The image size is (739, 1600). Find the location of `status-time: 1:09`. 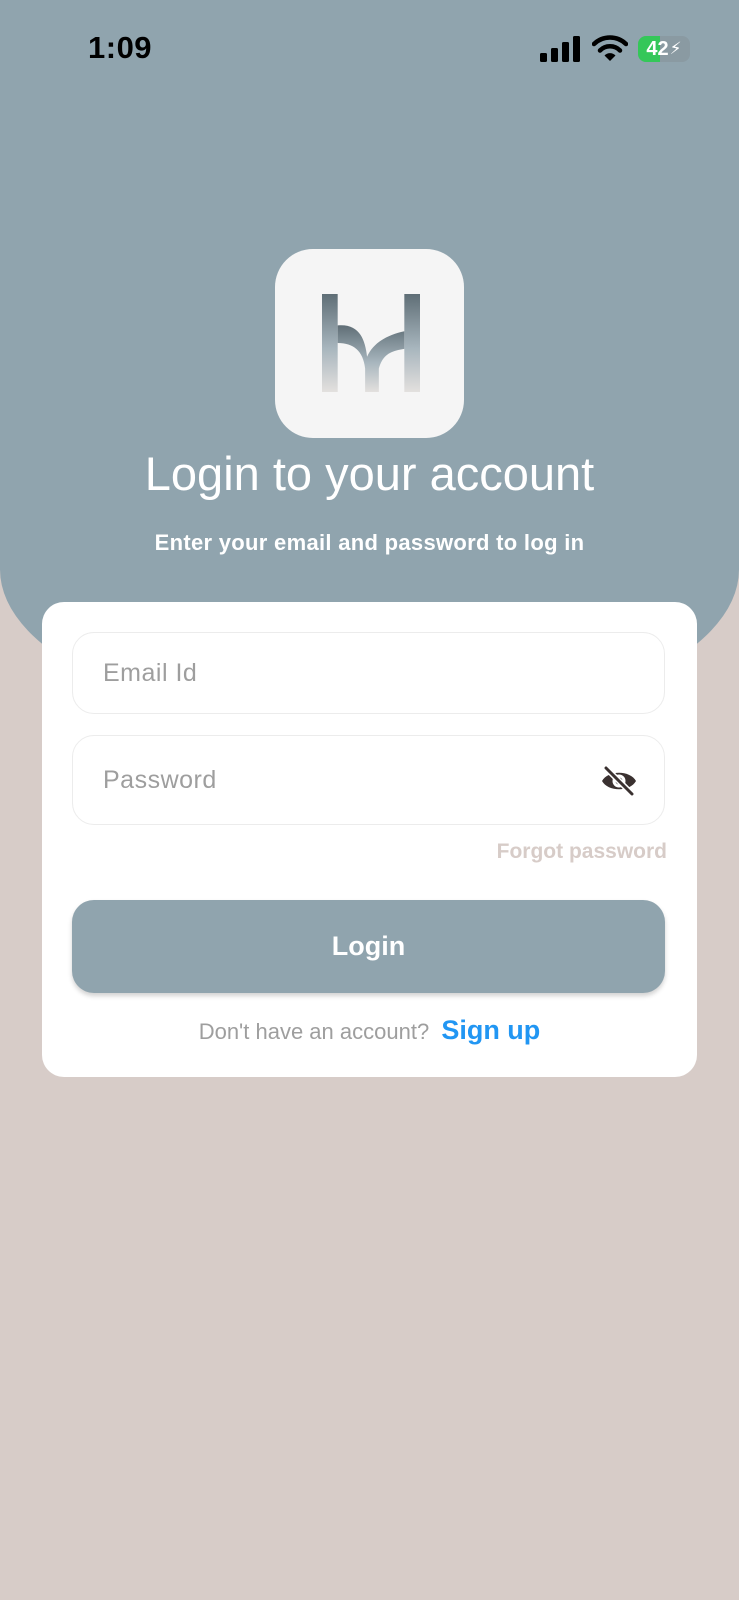

status-time: 1:09 is located at coordinates (120, 47).